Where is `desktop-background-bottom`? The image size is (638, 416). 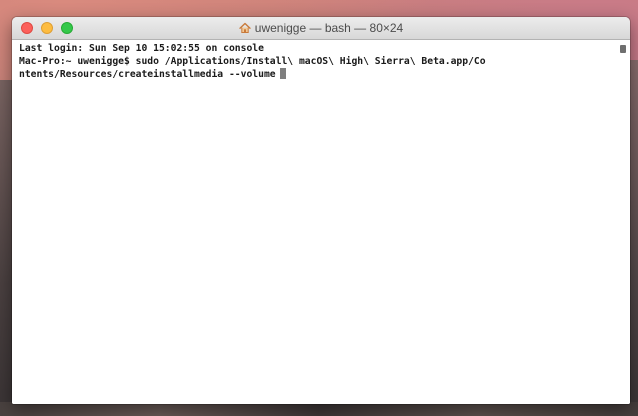
desktop-background-bottom is located at coordinates (319, 409).